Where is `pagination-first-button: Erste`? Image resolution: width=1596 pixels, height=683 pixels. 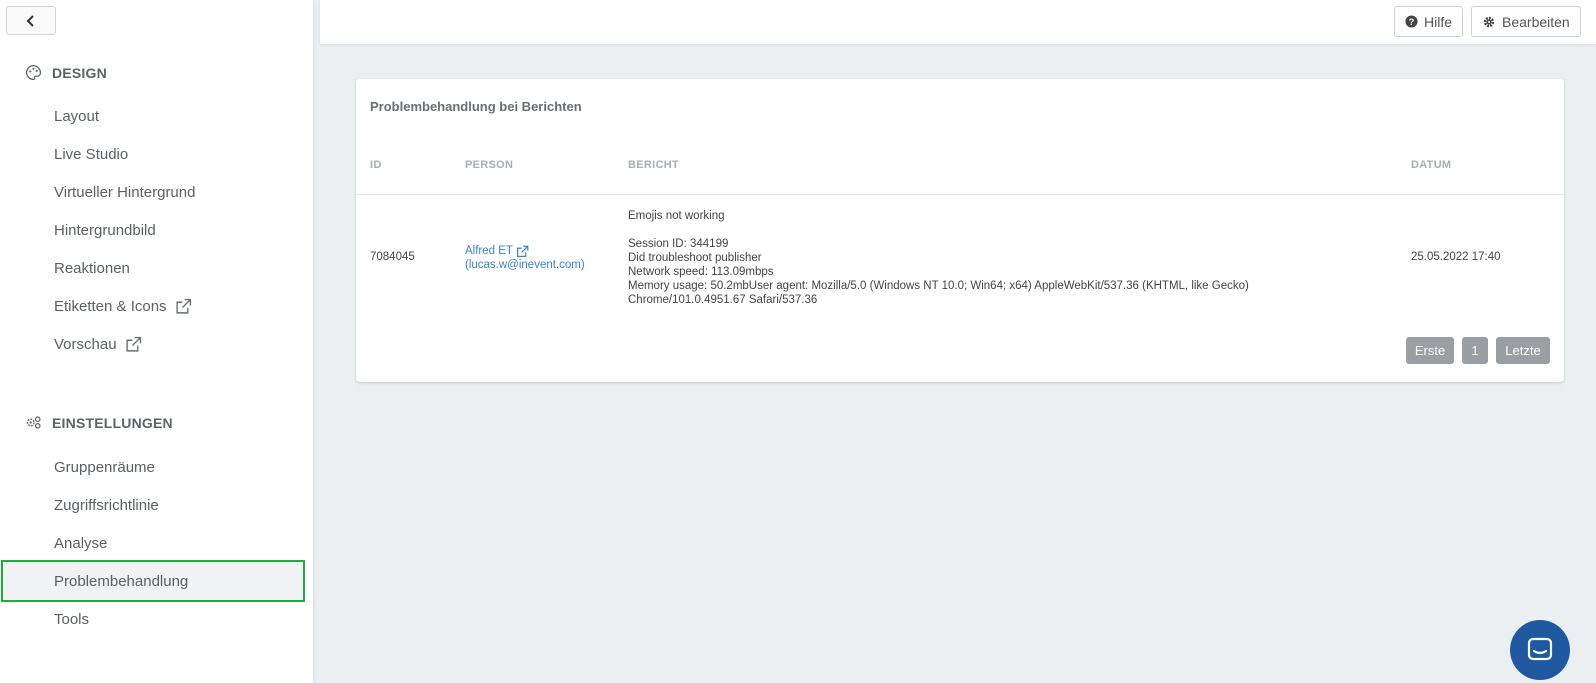 pagination-first-button: Erste is located at coordinates (1430, 350).